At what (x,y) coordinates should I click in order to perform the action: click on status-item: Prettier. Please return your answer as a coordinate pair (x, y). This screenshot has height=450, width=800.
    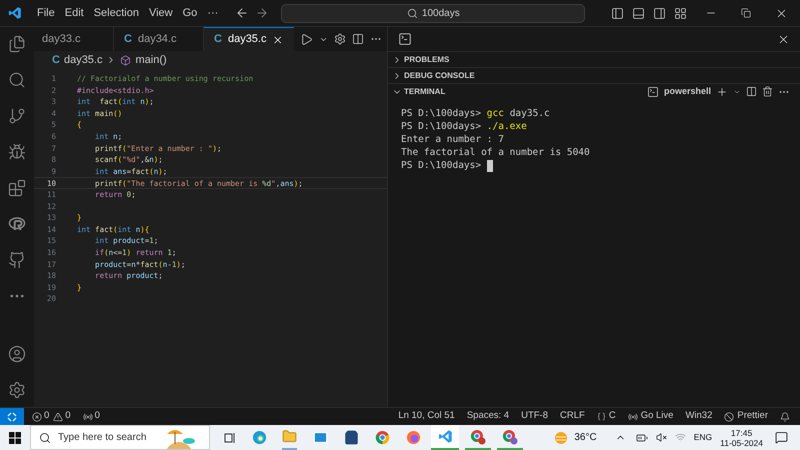
    Looking at the image, I should click on (752, 416).